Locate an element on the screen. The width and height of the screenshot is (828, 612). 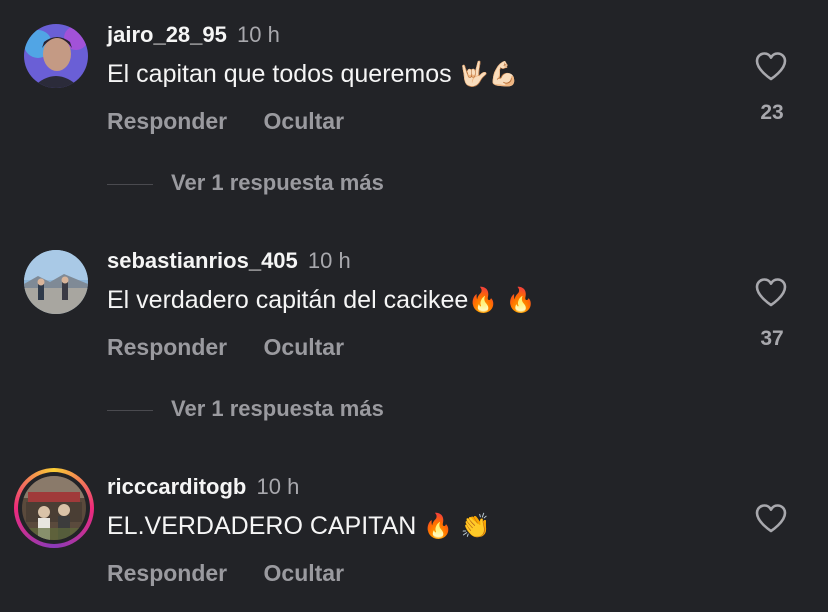
username: jairo_28_95 is located at coordinates (167, 34).